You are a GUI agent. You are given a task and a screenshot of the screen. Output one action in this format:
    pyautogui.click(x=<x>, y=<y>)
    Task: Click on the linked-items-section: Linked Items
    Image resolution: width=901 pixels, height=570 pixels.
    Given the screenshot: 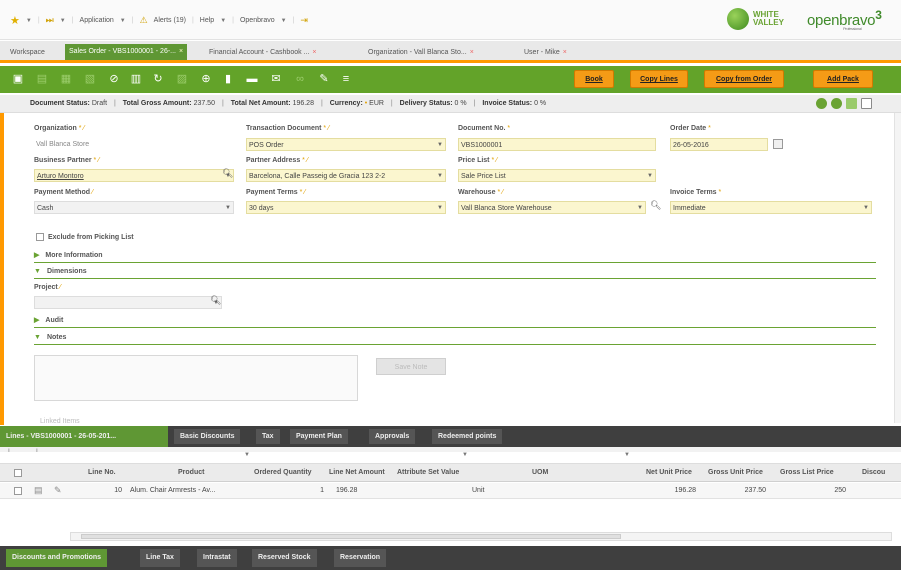 What is the action you would take?
    pyautogui.click(x=60, y=421)
    